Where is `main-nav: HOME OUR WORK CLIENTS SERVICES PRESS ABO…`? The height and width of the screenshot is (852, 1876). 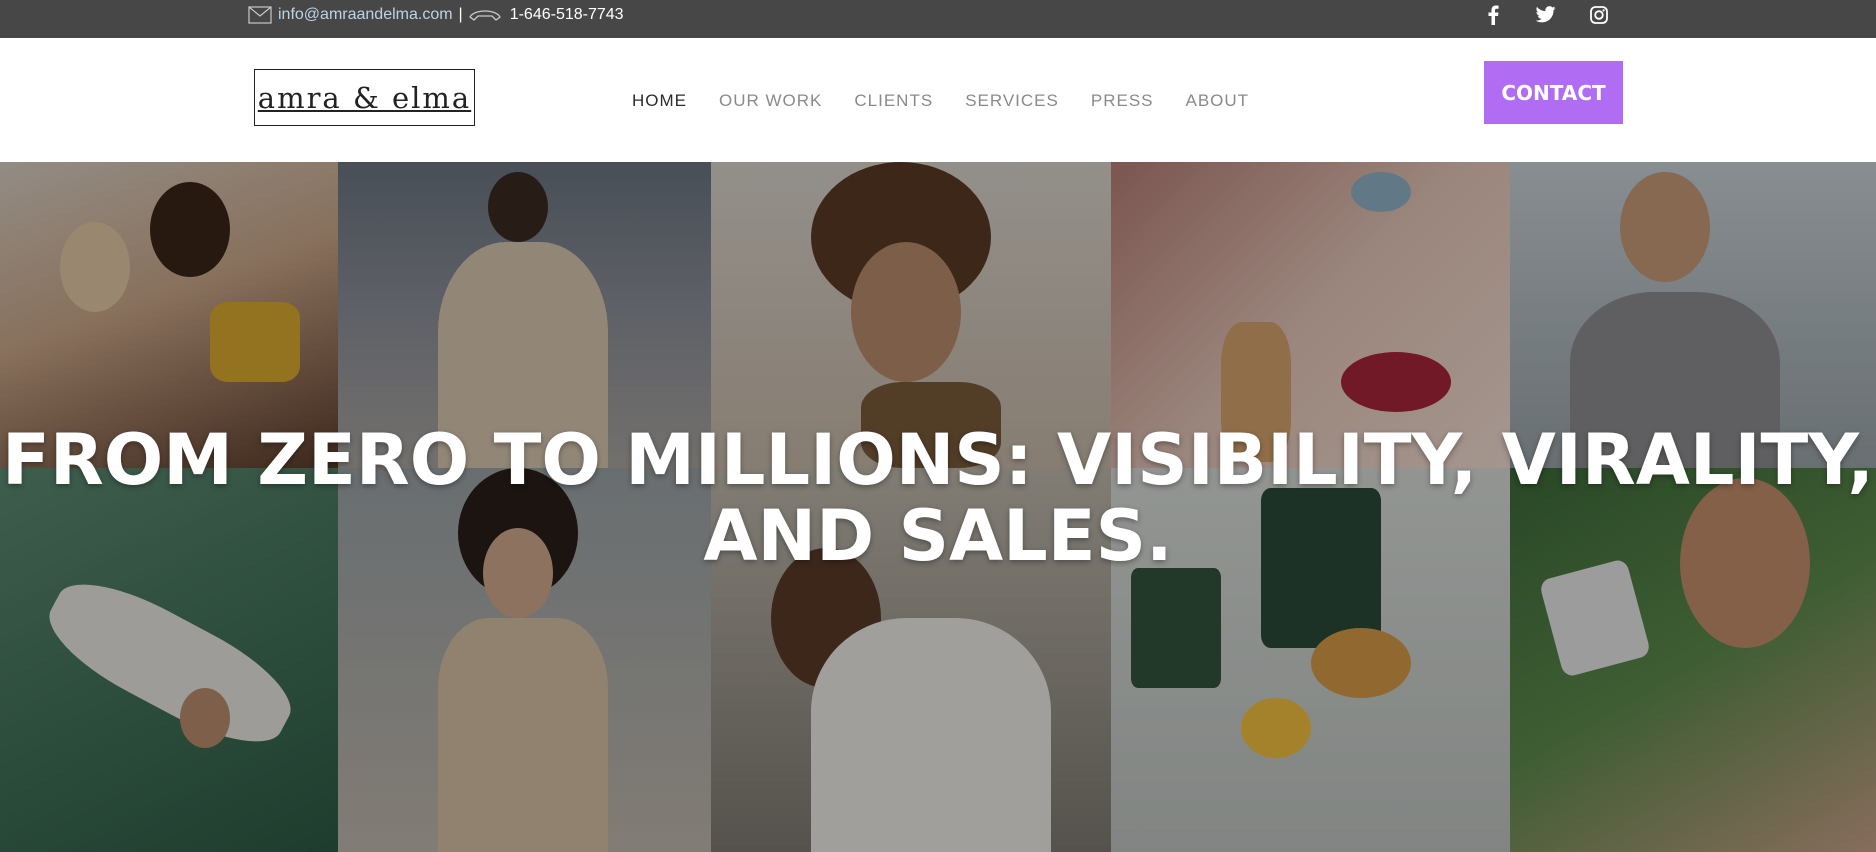 main-nav: HOME OUR WORK CLIENTS SERVICES PRESS ABO… is located at coordinates (940, 101).